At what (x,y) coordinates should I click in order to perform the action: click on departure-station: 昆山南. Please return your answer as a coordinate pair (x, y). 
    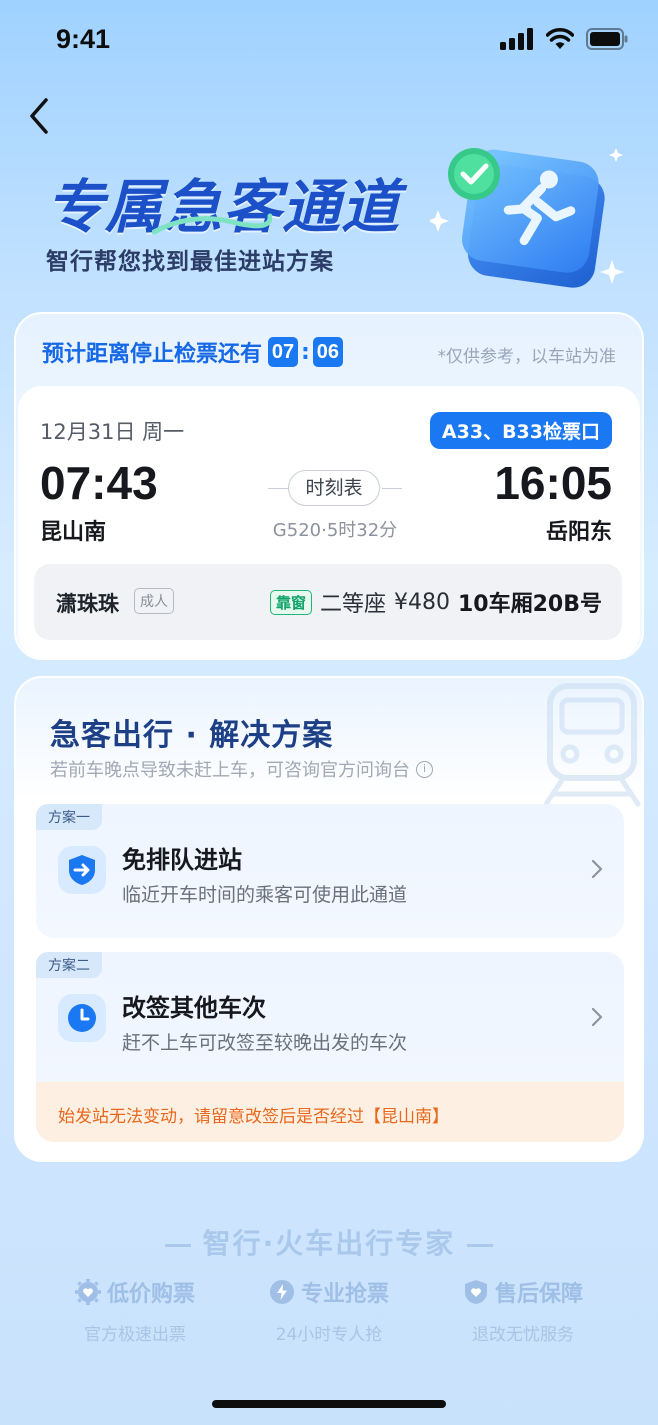
    Looking at the image, I should click on (73, 532).